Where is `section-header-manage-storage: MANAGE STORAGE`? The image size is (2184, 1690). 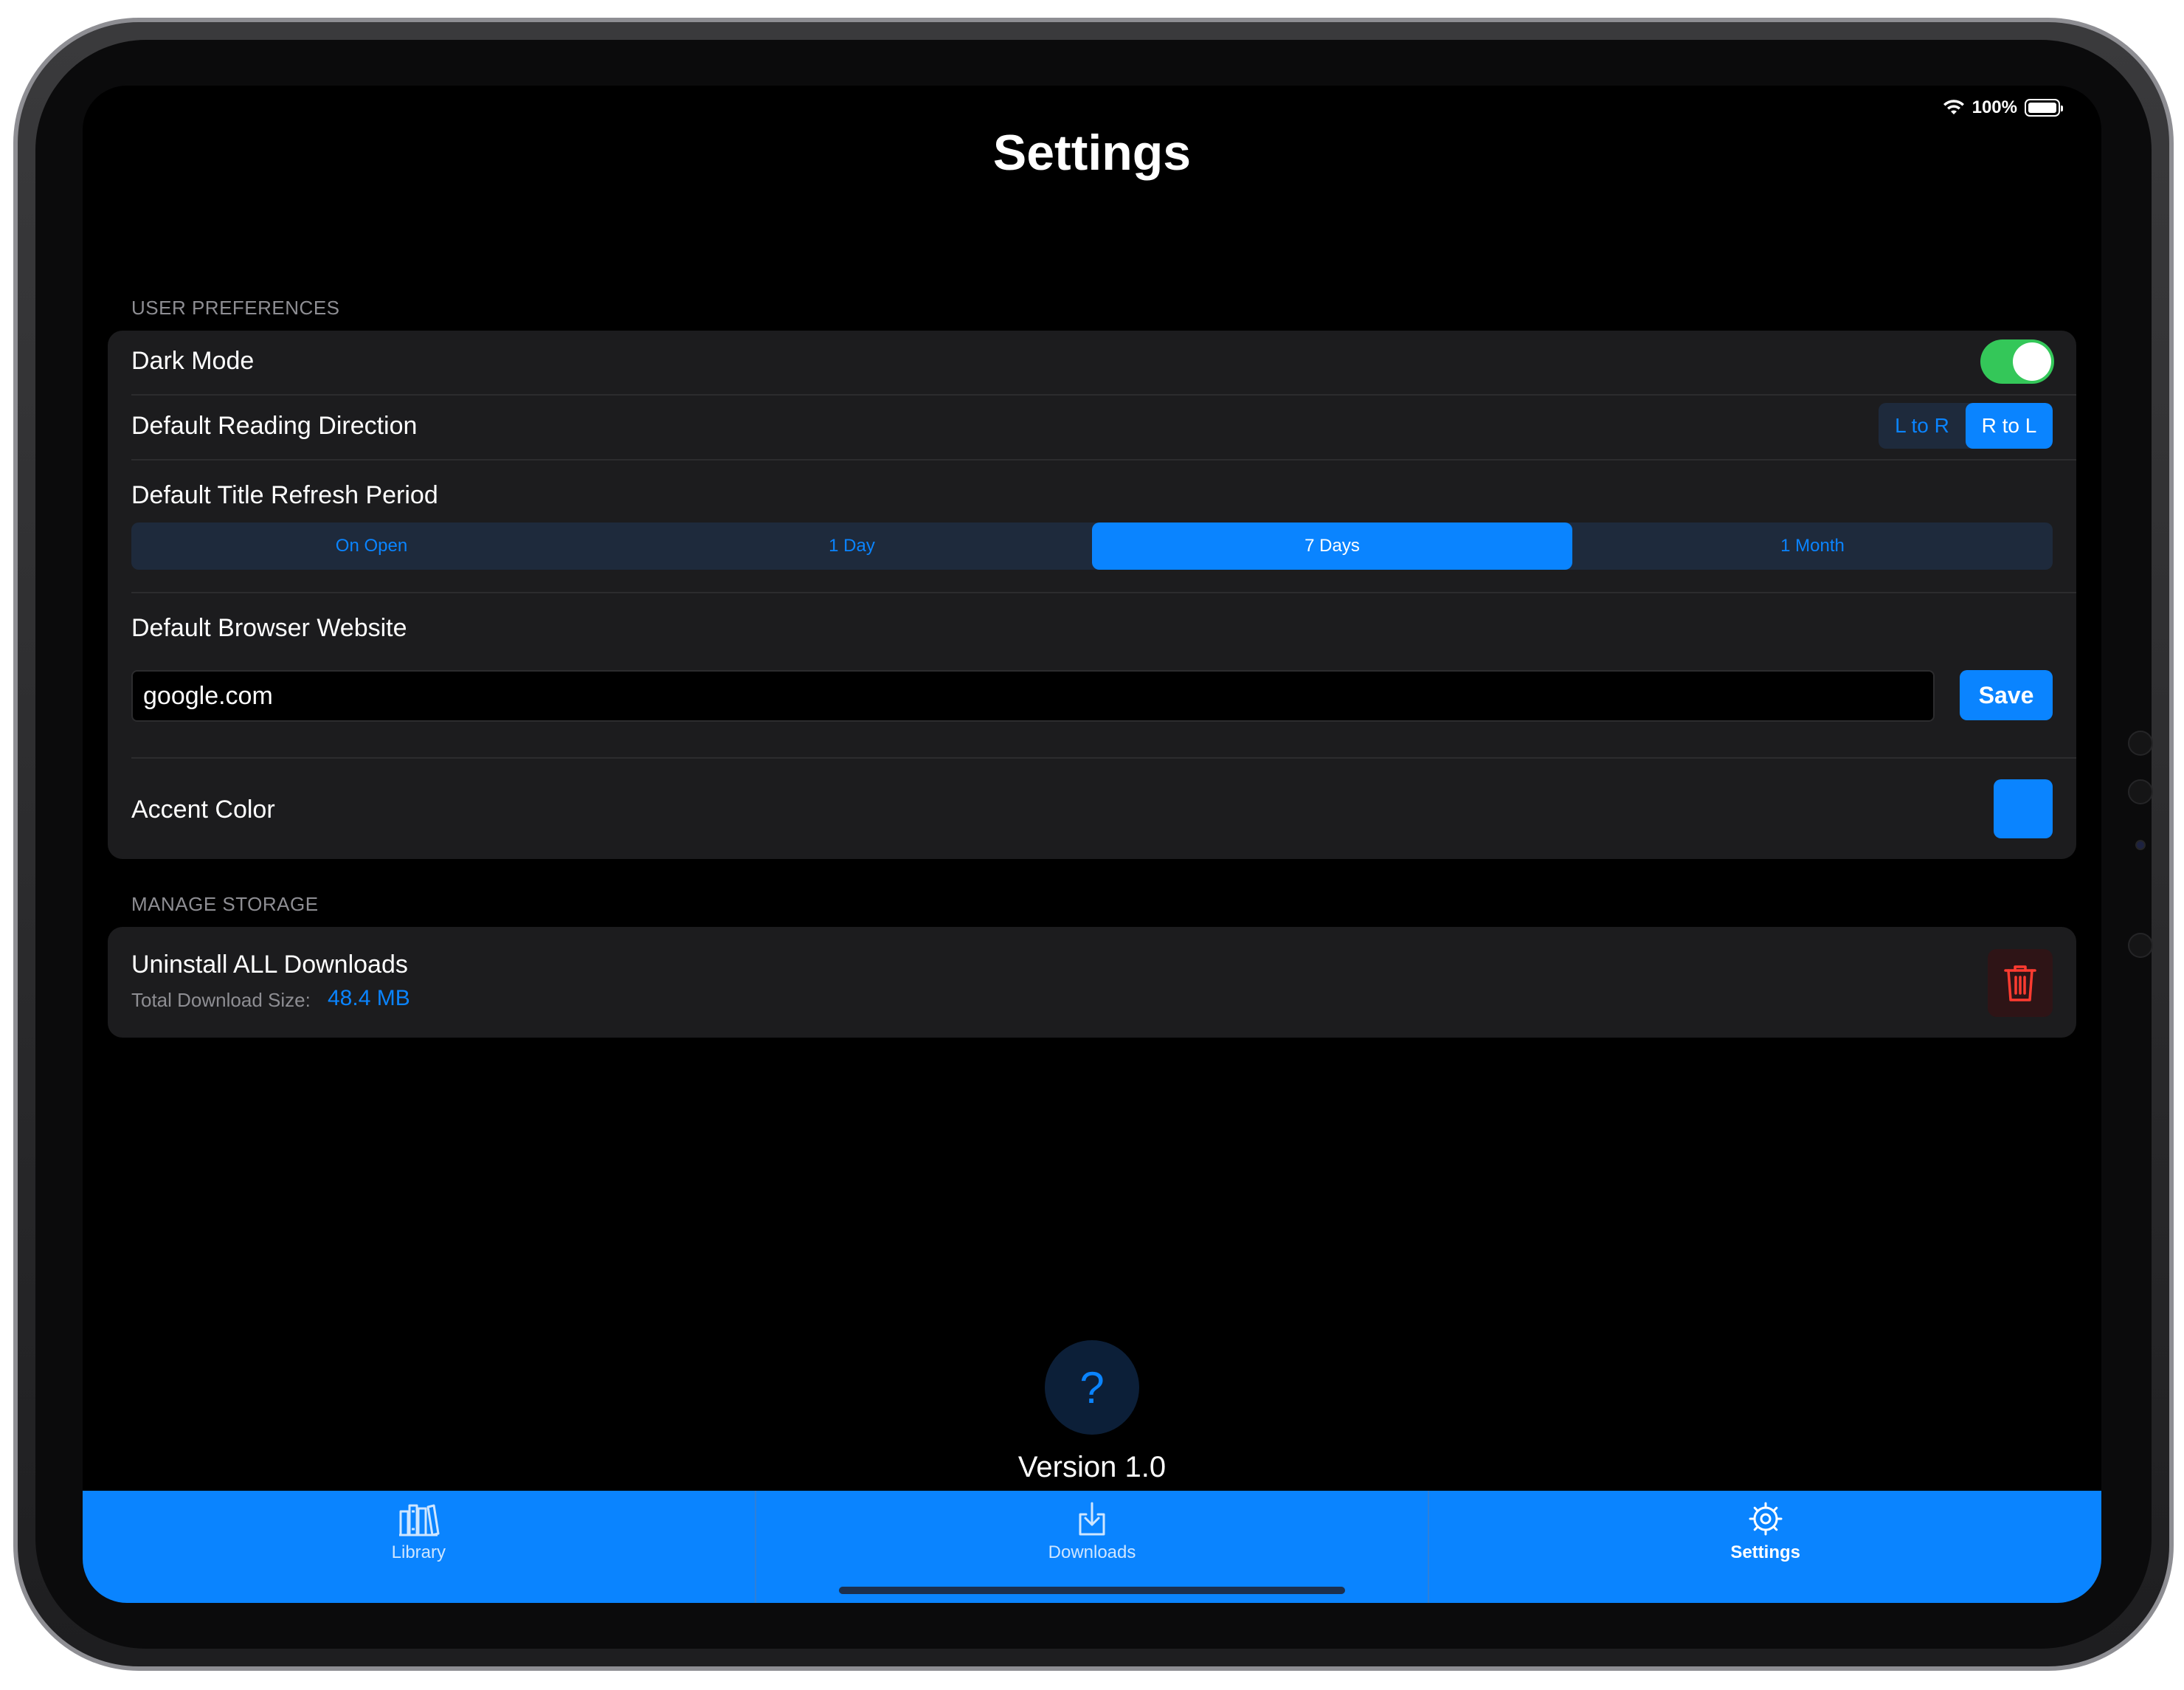
section-header-manage-storage: MANAGE STORAGE is located at coordinates (225, 904).